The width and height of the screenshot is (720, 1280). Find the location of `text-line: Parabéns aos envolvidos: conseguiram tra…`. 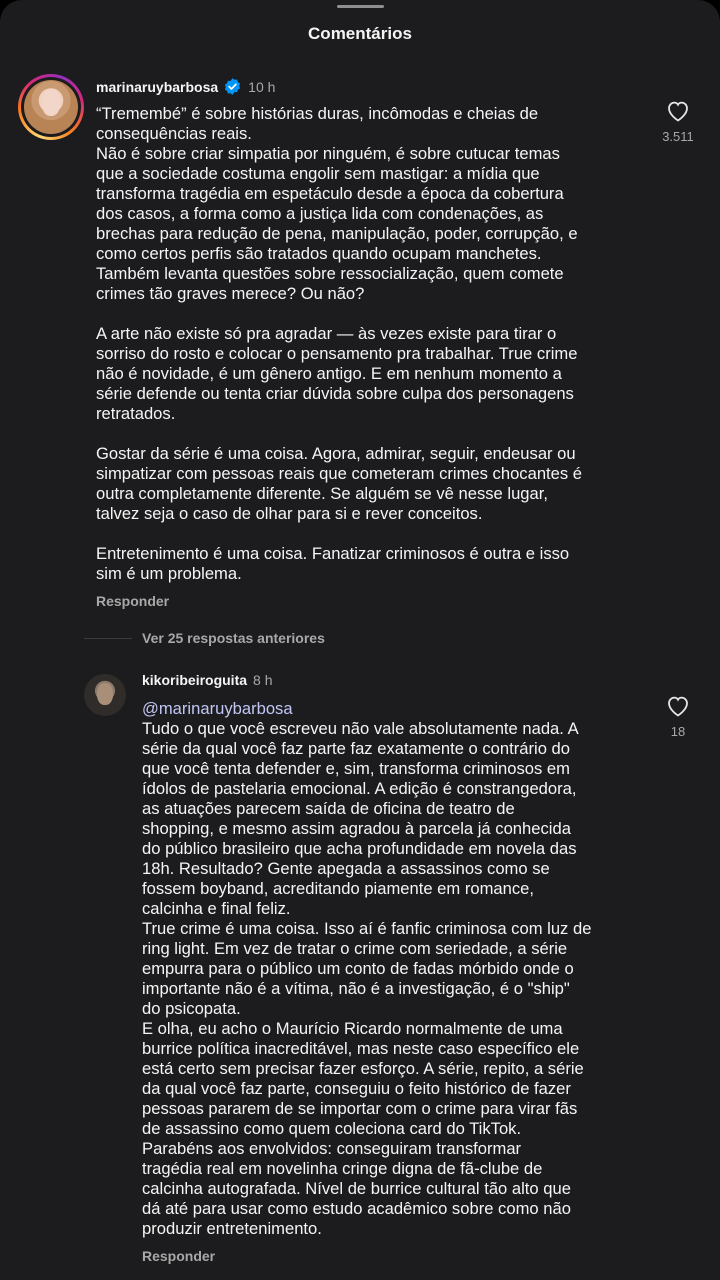

text-line: Parabéns aos envolvidos: conseguiram tra… is located at coordinates (332, 1148).